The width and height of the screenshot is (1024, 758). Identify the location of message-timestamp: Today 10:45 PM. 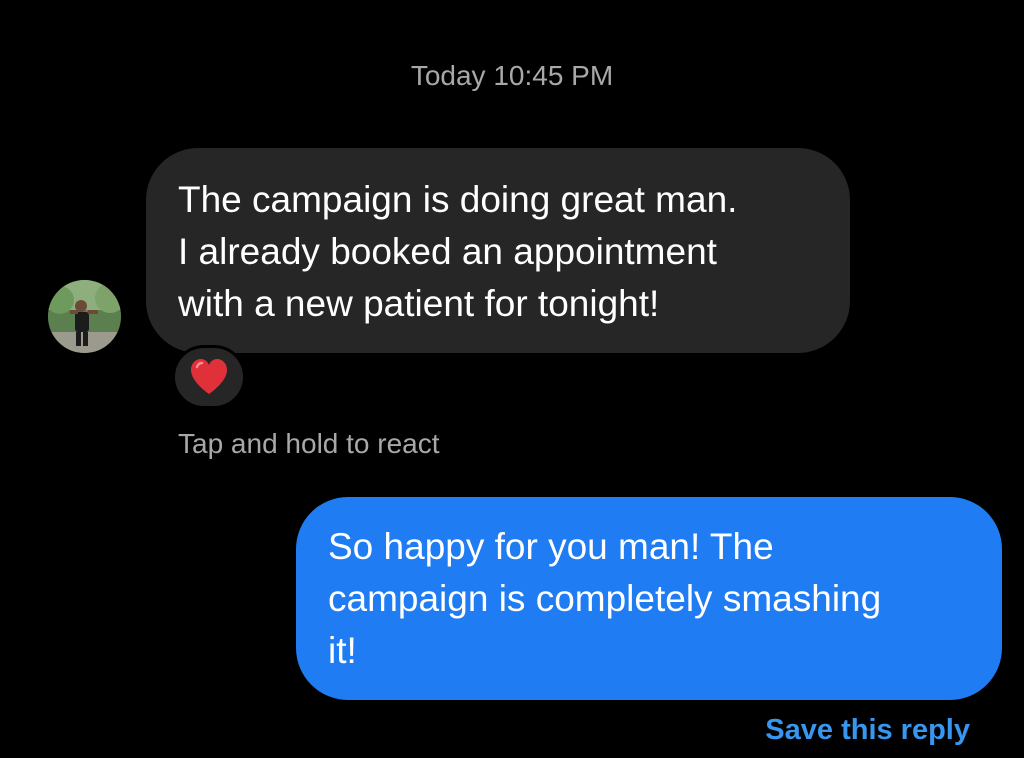
(512, 75).